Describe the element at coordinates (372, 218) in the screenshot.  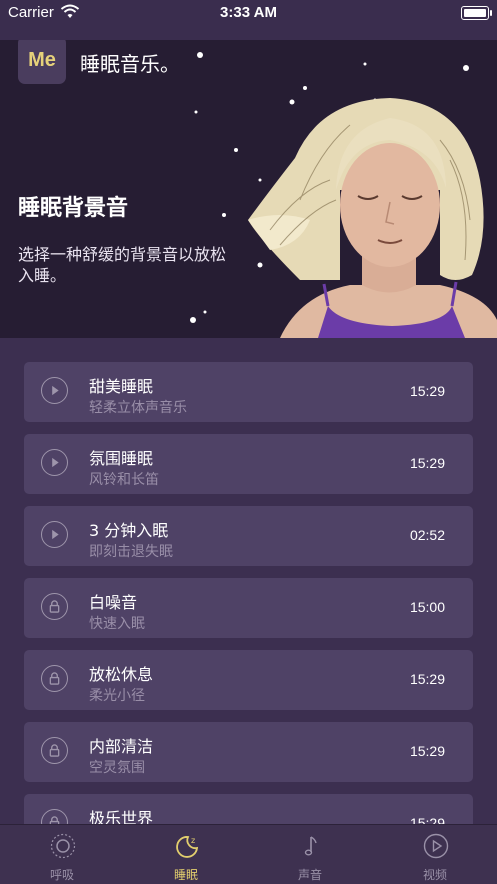
I see `sleeping-woman-illustration` at that location.